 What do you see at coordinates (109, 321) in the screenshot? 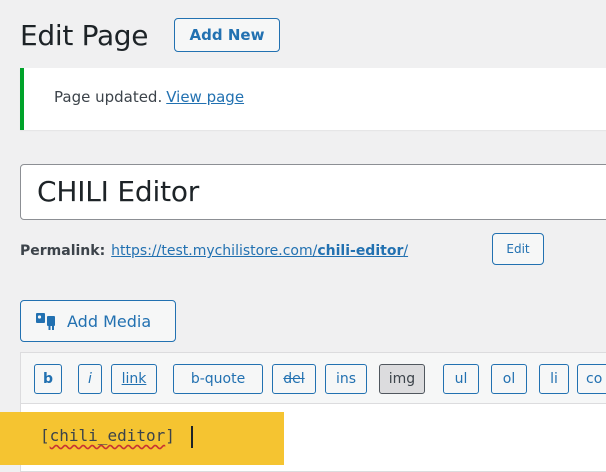
I see `add-media-label: Add Media` at bounding box center [109, 321].